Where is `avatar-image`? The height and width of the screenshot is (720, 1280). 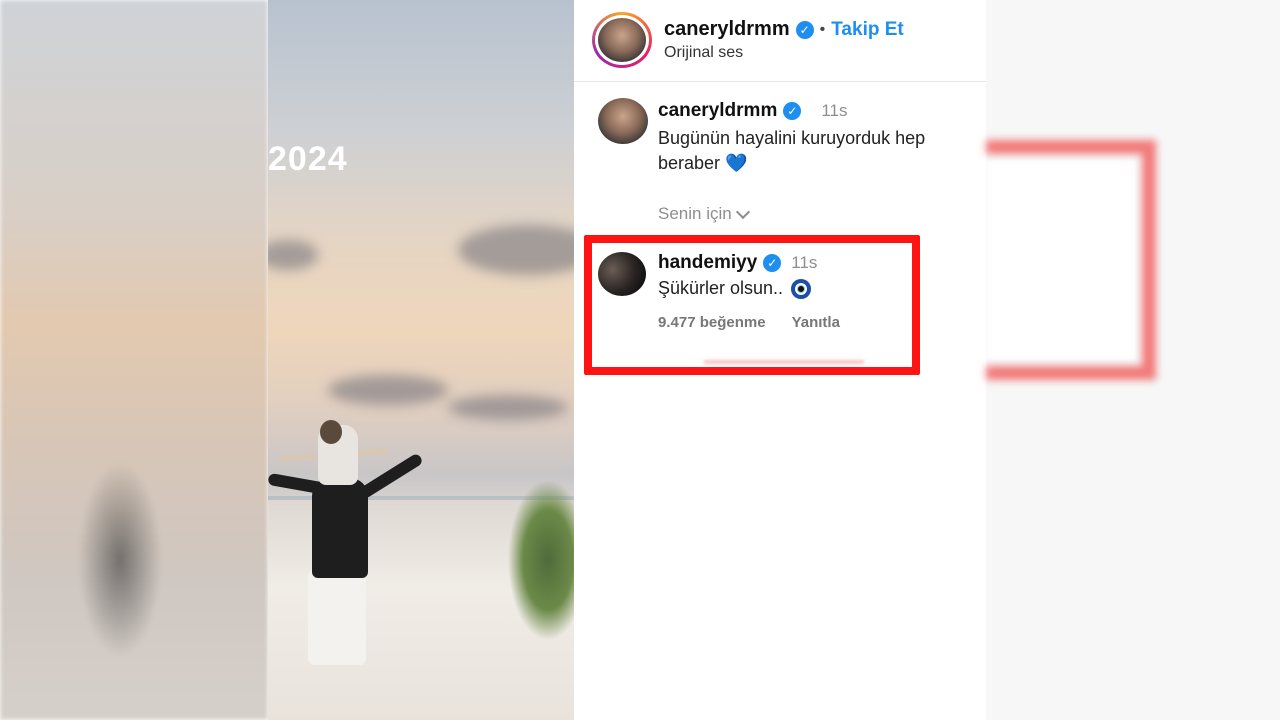 avatar-image is located at coordinates (622, 40).